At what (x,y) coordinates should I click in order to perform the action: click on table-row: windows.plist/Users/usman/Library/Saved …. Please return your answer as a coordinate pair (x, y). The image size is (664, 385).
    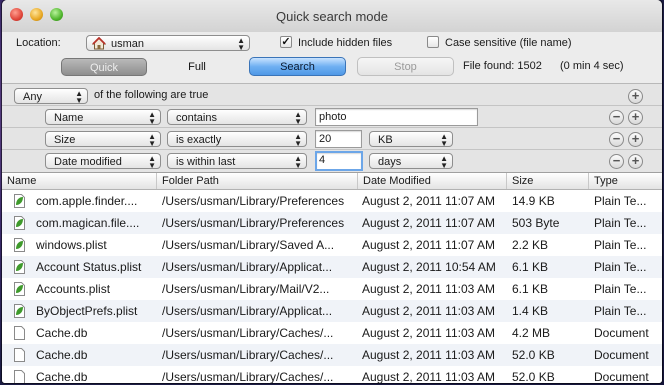
    Looking at the image, I should click on (332, 245).